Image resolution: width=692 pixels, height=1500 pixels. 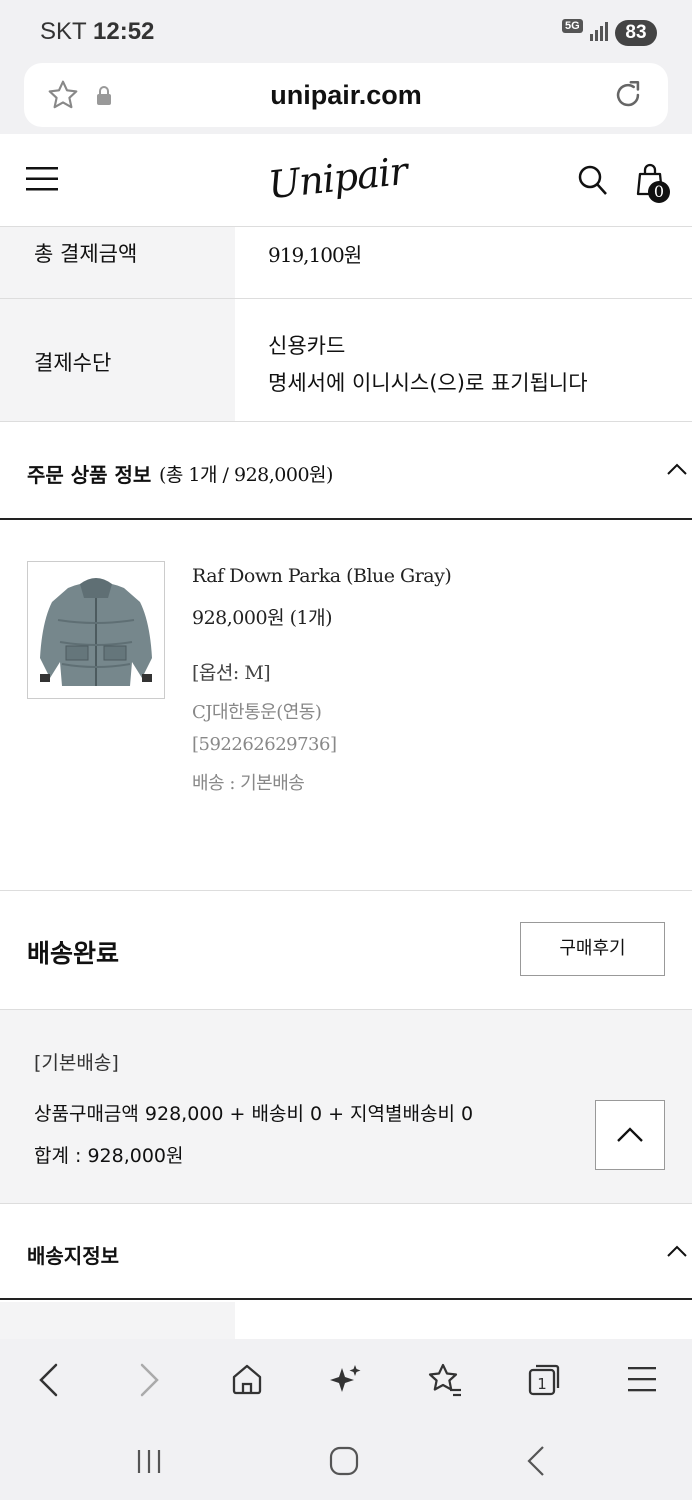 What do you see at coordinates (63, 31) in the screenshot?
I see `carrier: SKT` at bounding box center [63, 31].